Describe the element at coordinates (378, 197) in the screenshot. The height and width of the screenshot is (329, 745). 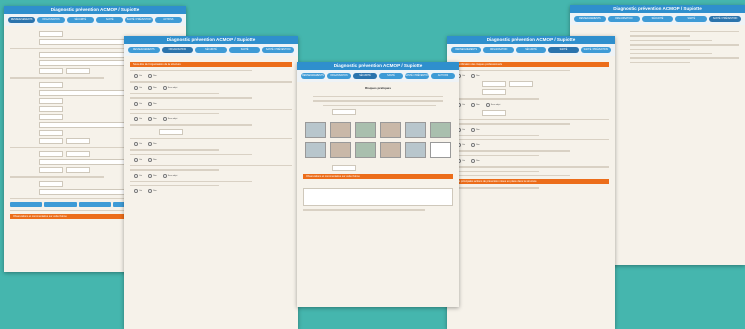
I see `comments-textarea` at that location.